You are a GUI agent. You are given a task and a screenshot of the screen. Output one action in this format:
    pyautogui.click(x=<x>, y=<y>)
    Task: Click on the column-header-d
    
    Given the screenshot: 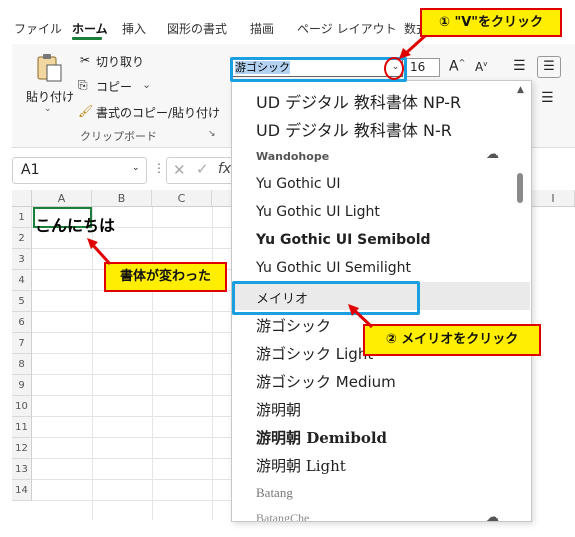 What is the action you would take?
    pyautogui.click(x=222, y=198)
    